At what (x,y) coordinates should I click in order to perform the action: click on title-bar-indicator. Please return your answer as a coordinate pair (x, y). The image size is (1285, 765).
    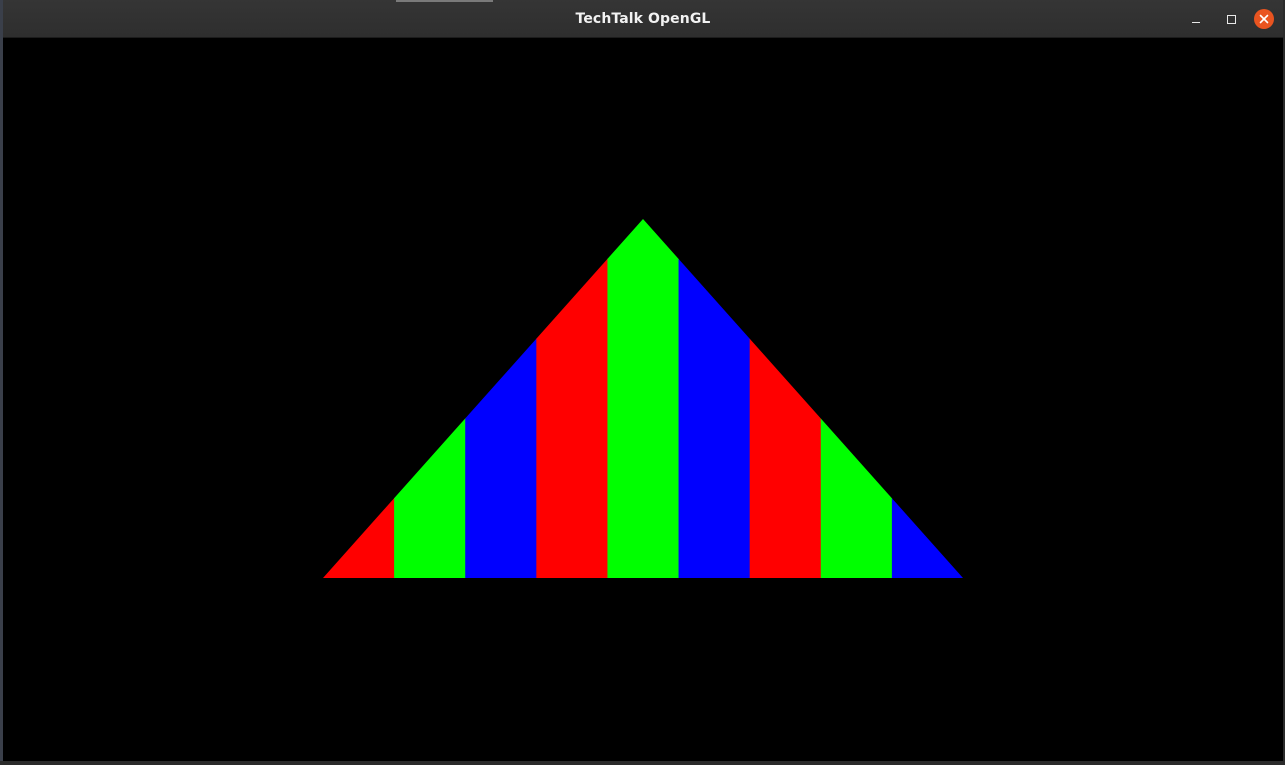
    Looking at the image, I should click on (444, 1).